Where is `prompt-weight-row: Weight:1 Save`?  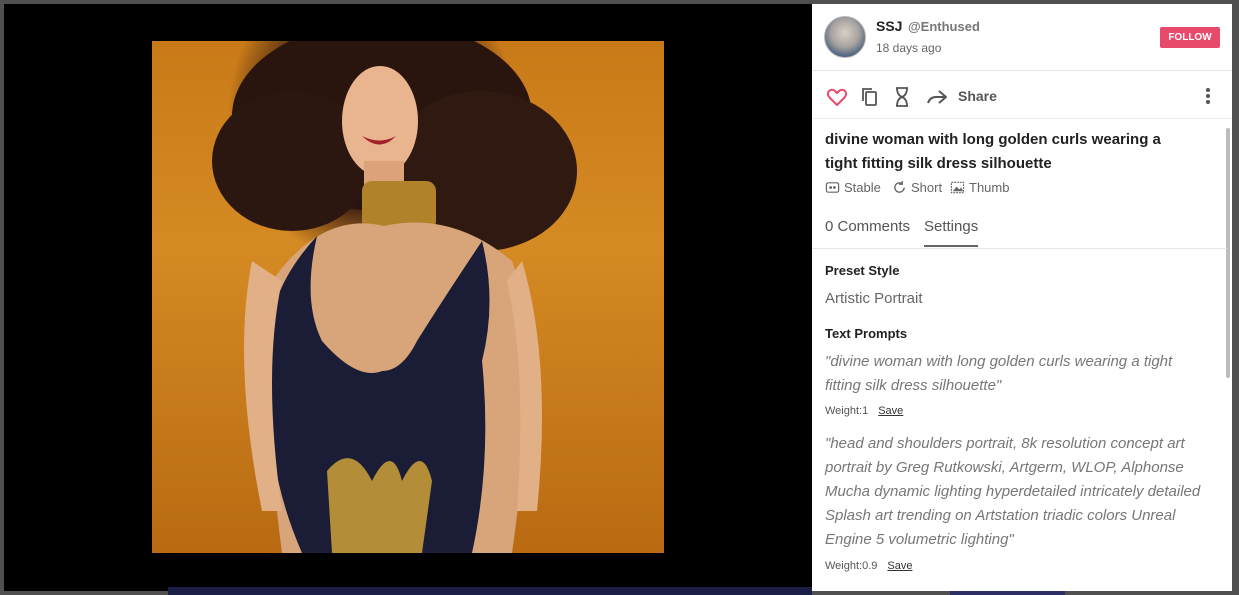 prompt-weight-row: Weight:1 Save is located at coordinates (864, 411).